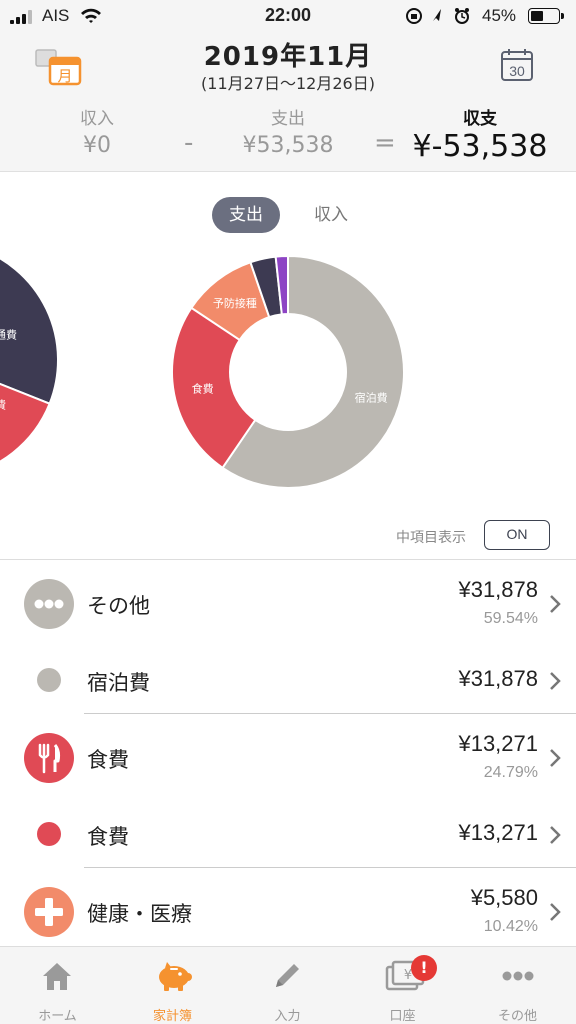 This screenshot has height=1024, width=576. I want to click on status-bar: AIS 22:00 45%, so click(288, 16).